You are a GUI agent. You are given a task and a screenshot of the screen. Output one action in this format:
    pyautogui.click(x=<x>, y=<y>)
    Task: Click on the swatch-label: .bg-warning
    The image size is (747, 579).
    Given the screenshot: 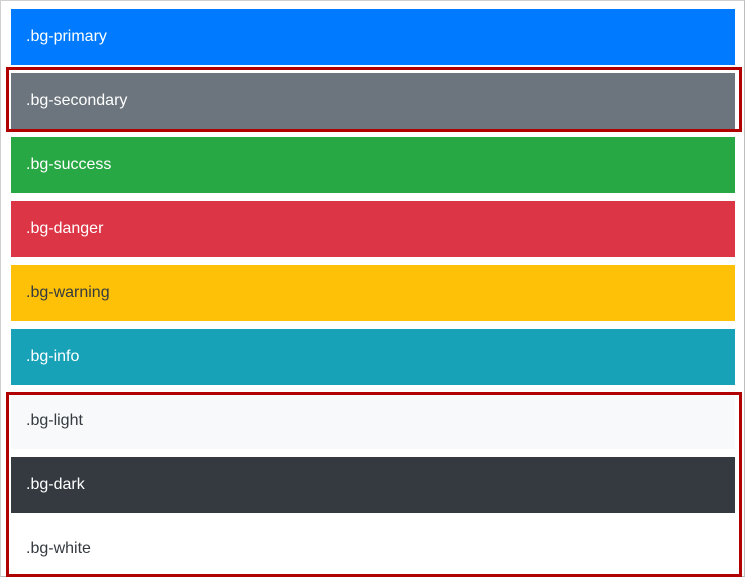 What is the action you would take?
    pyautogui.click(x=68, y=292)
    